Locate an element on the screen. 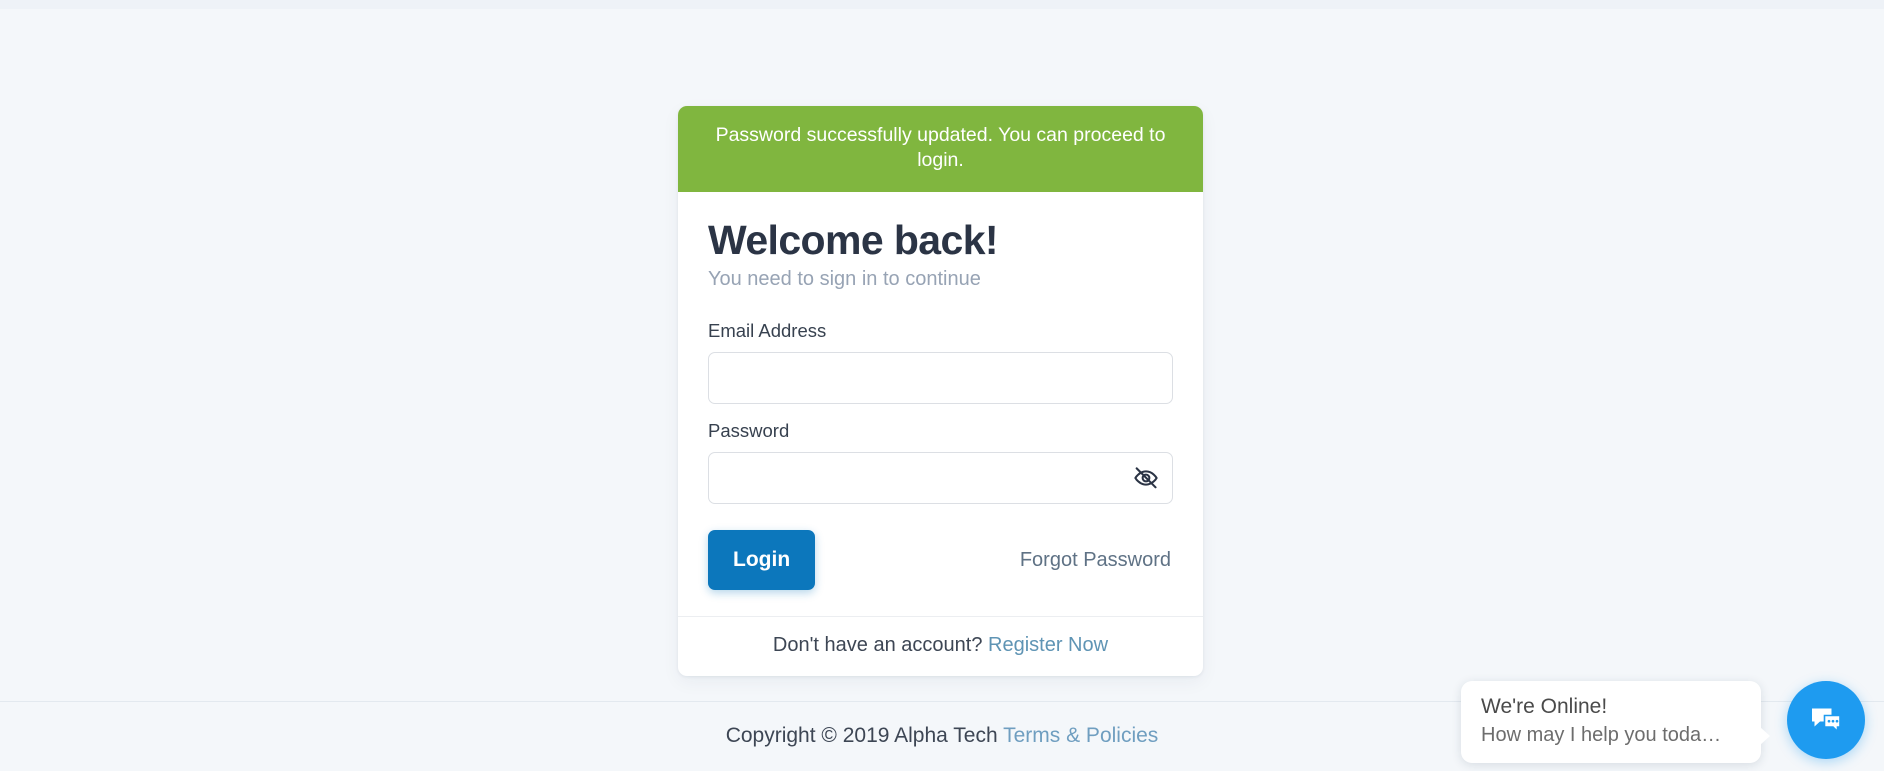 The image size is (1884, 771). copyright-text: Copyright © 2019 Alpha Tech is located at coordinates (861, 735).